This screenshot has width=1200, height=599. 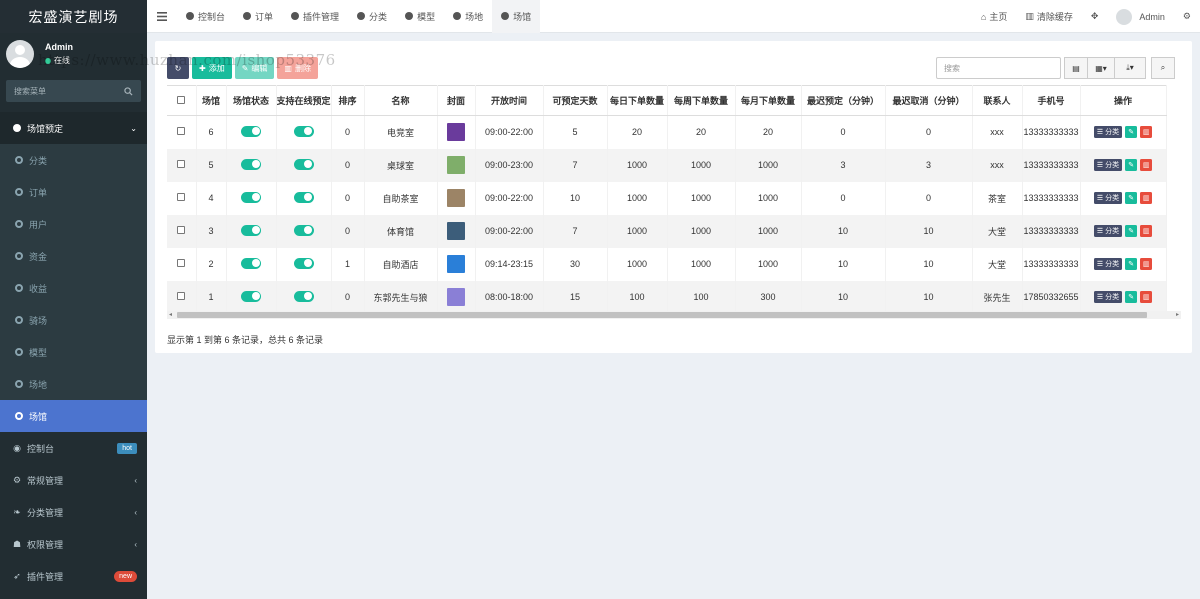 I want to click on tab-1: 订单, so click(x=258, y=16).